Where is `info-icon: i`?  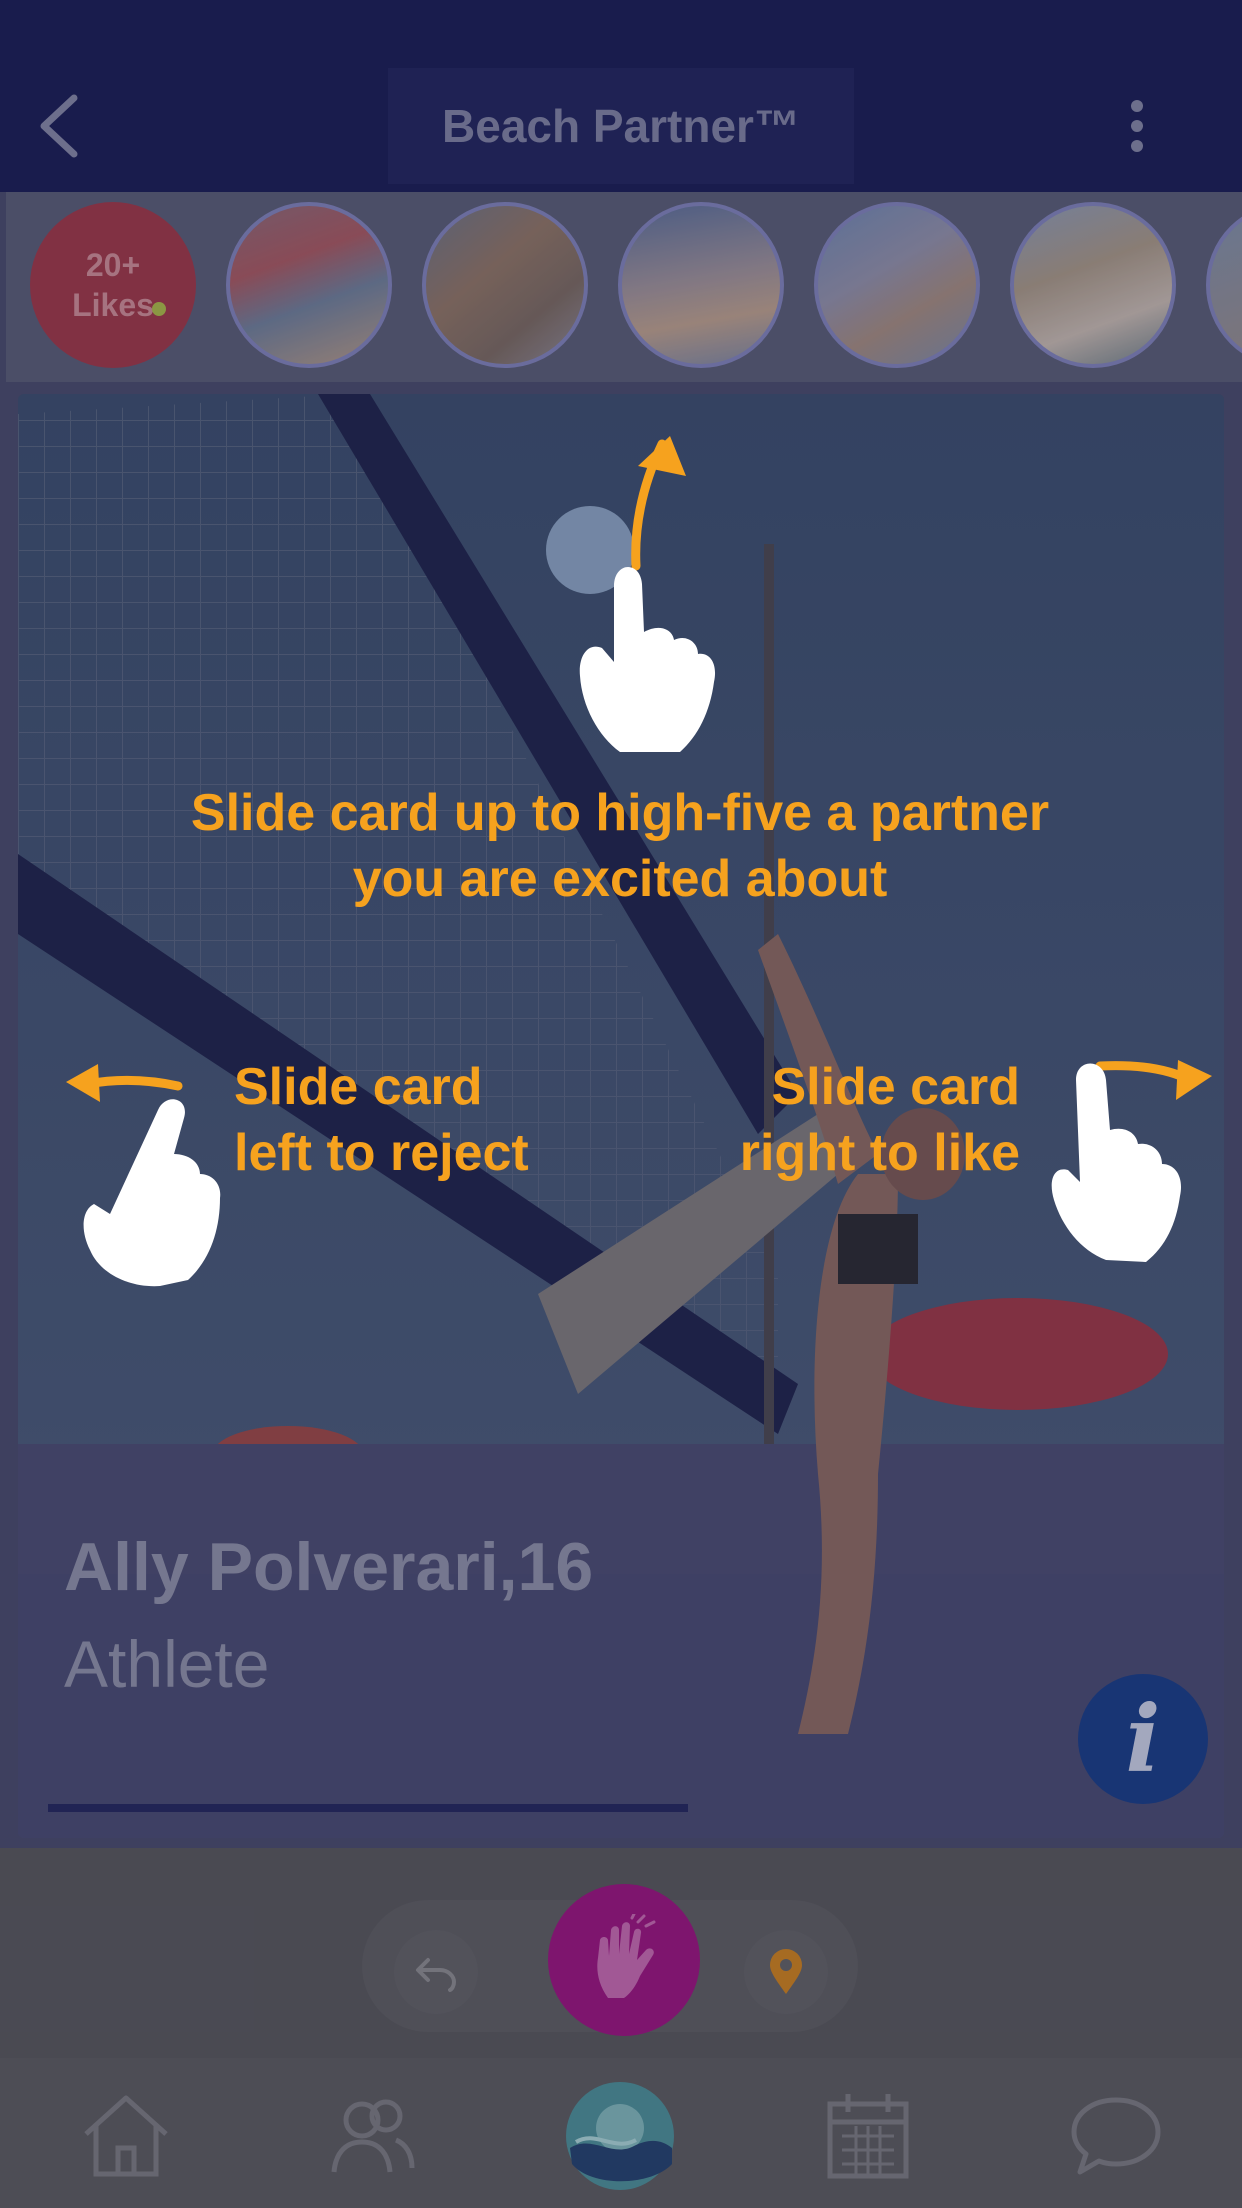 info-icon: i is located at coordinates (1143, 1739).